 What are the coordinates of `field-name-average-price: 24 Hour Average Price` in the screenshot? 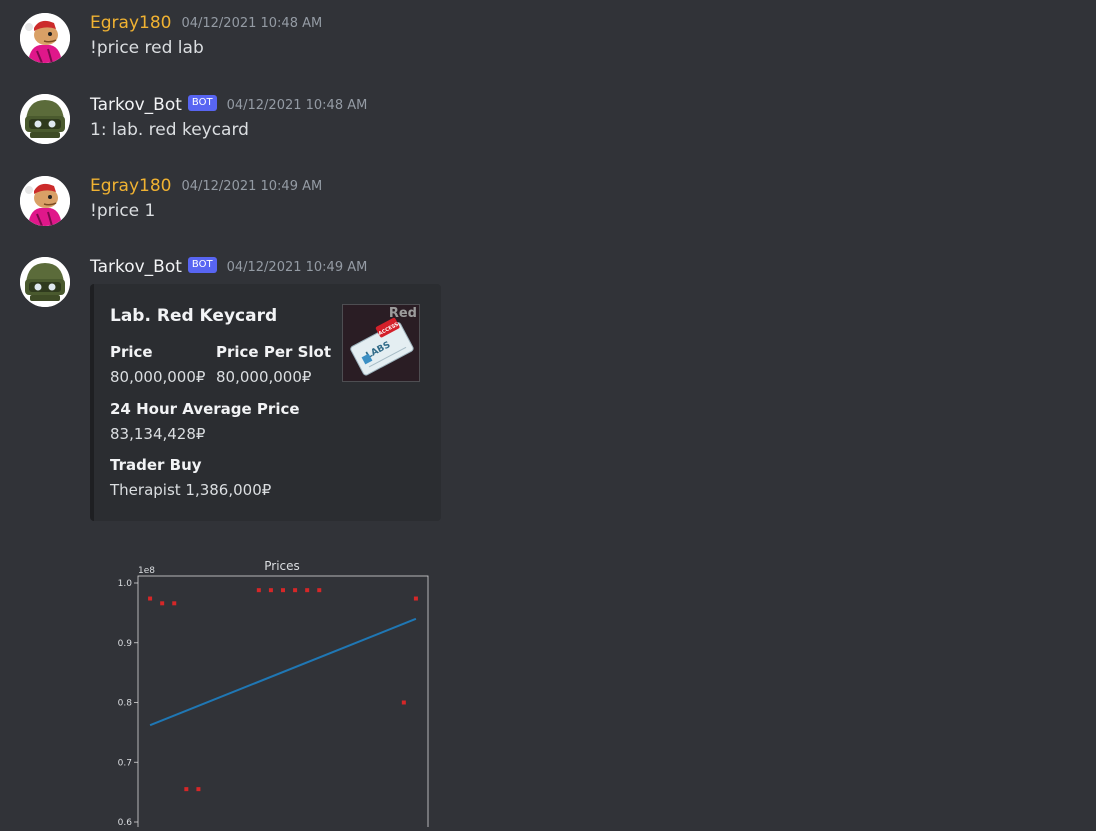 It's located at (205, 409).